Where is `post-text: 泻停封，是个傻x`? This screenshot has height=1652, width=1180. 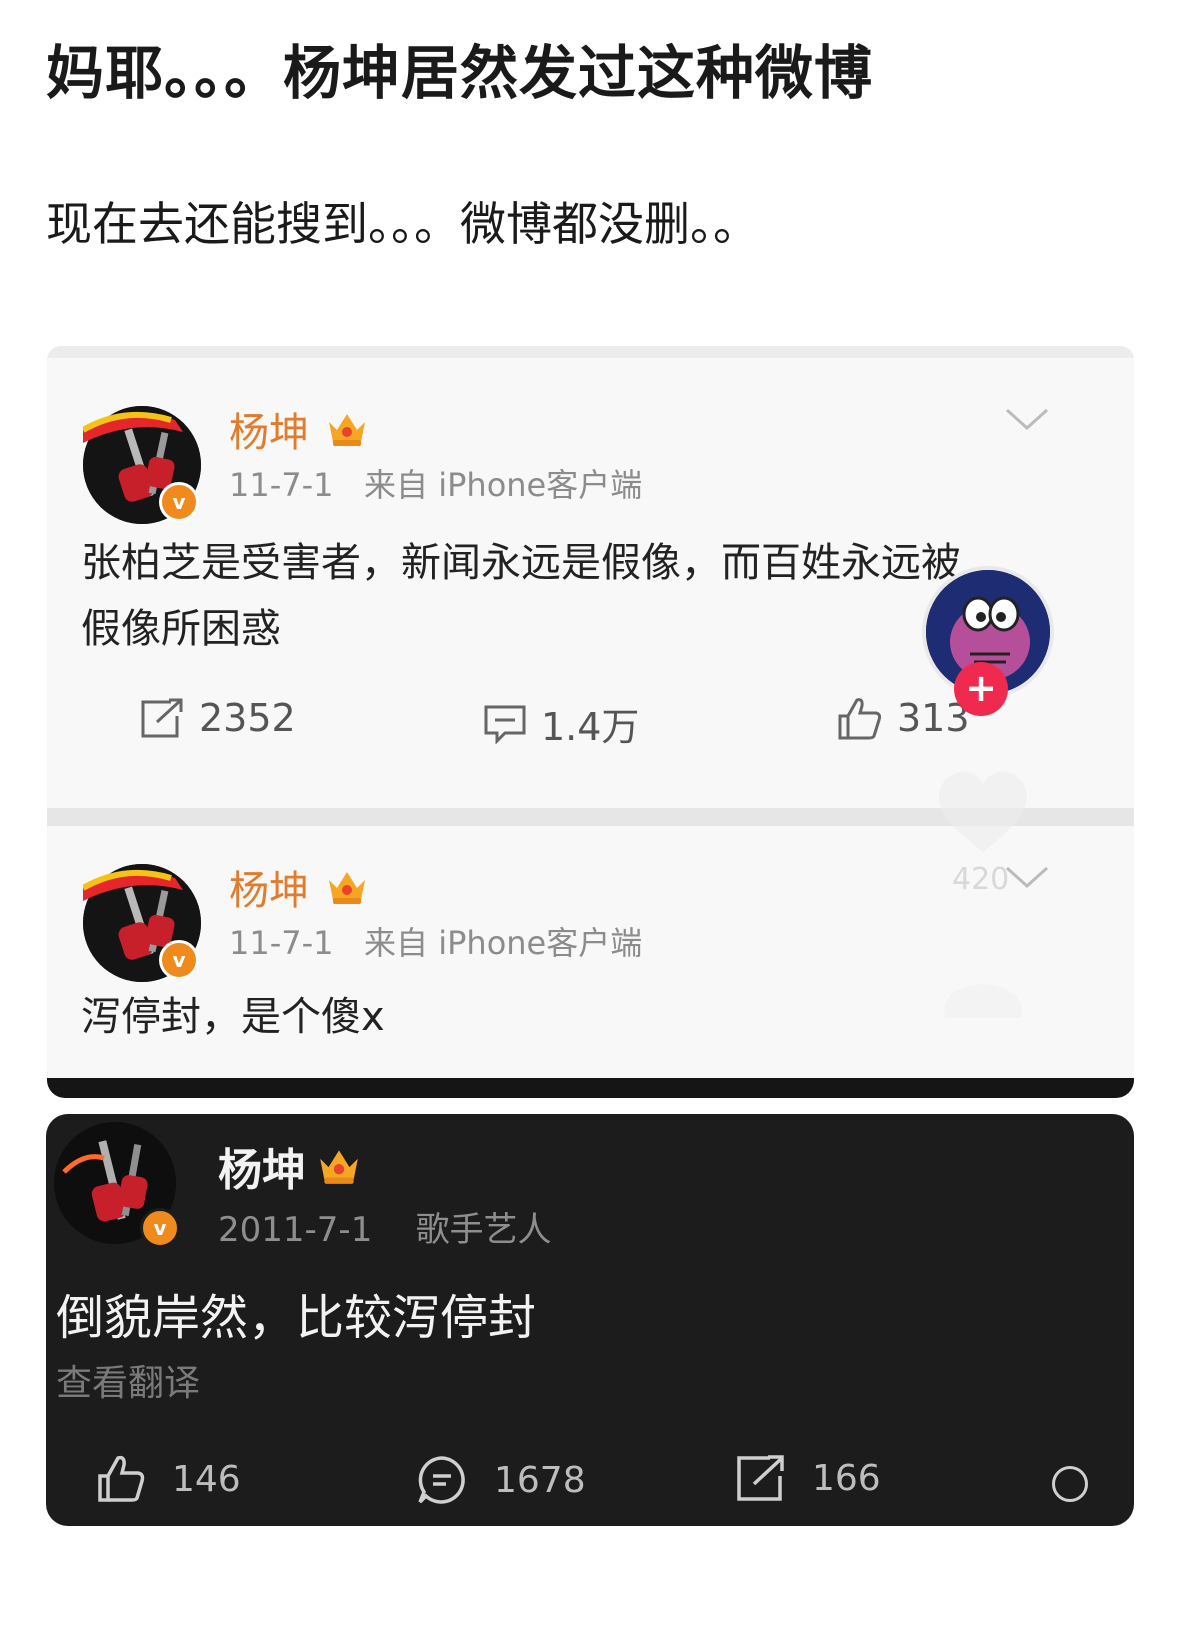
post-text: 泻停封，是个傻x is located at coordinates (233, 1017).